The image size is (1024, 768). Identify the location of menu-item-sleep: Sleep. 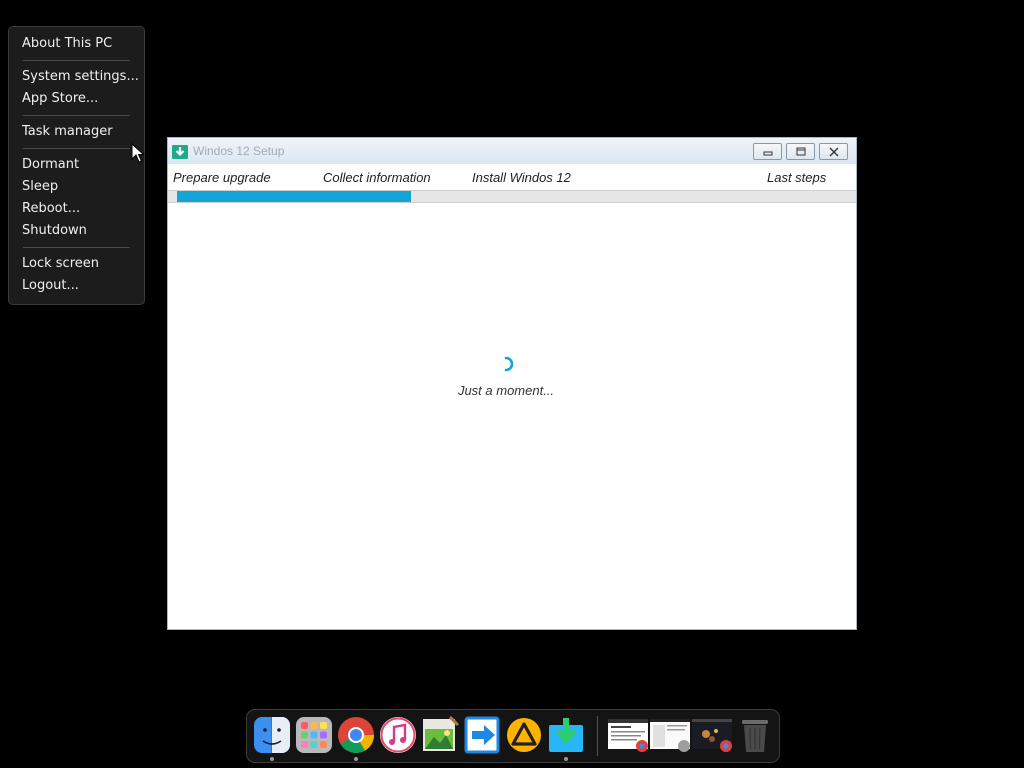
(76, 187).